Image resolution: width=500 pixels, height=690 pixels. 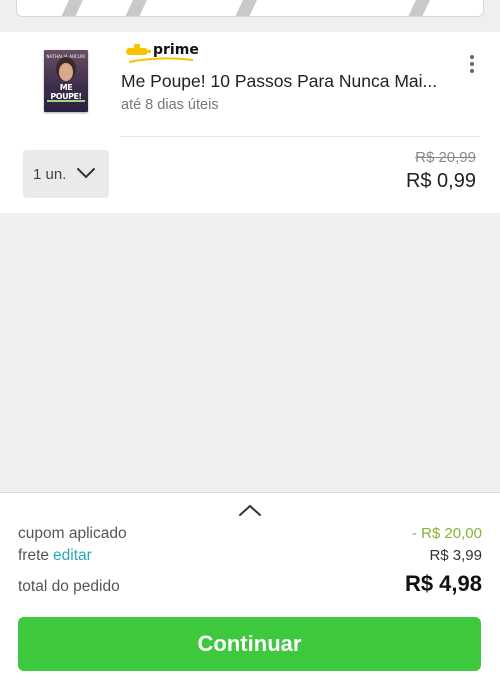 I want to click on quantity-select: 1 un., so click(x=66, y=174).